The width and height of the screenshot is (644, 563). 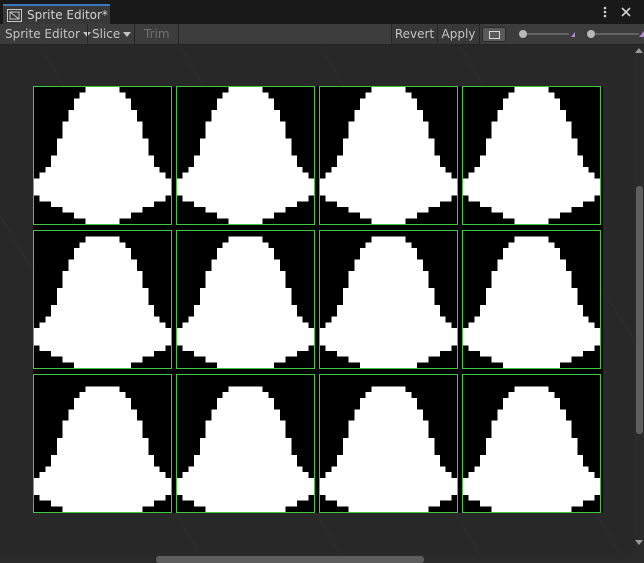 I want to click on sprite-editor-icon, so click(x=14, y=15).